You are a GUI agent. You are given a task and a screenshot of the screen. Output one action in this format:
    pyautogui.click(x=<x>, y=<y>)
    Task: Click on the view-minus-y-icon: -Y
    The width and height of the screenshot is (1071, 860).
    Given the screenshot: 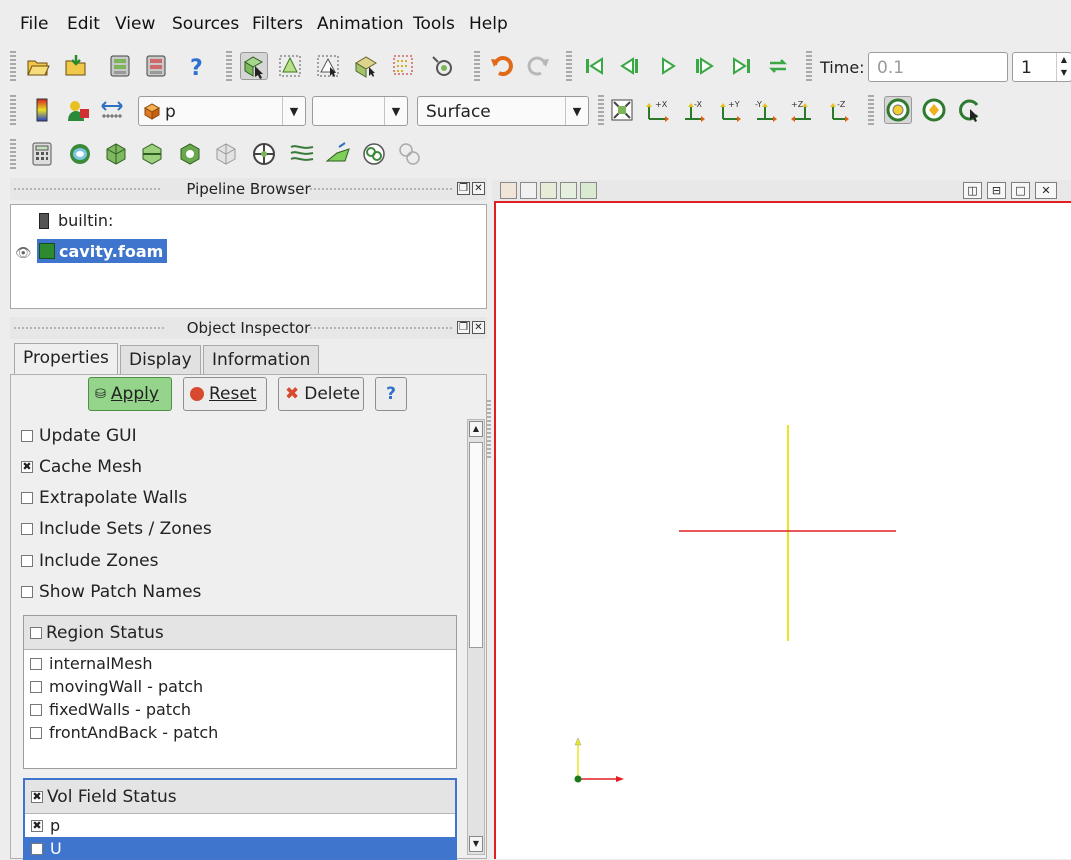 What is the action you would take?
    pyautogui.click(x=766, y=110)
    